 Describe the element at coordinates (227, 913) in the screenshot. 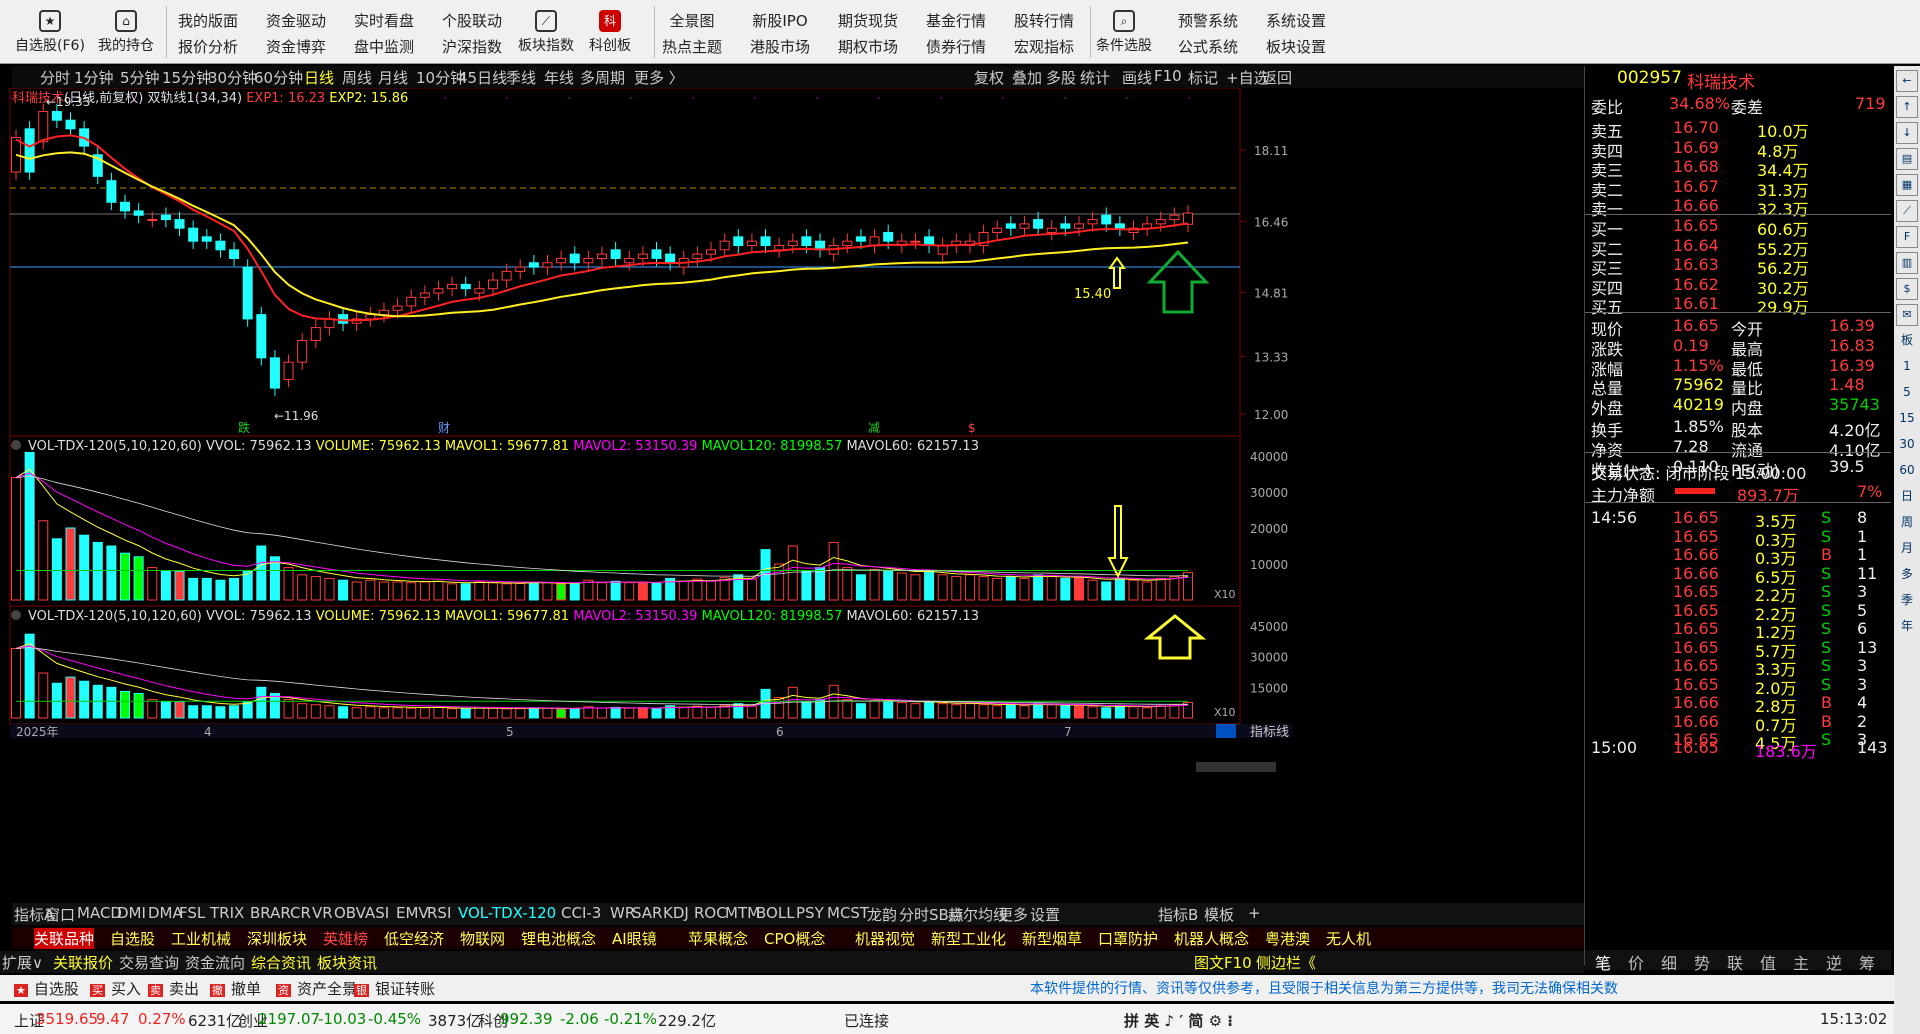

I see `indicator-tab: TRIX` at that location.